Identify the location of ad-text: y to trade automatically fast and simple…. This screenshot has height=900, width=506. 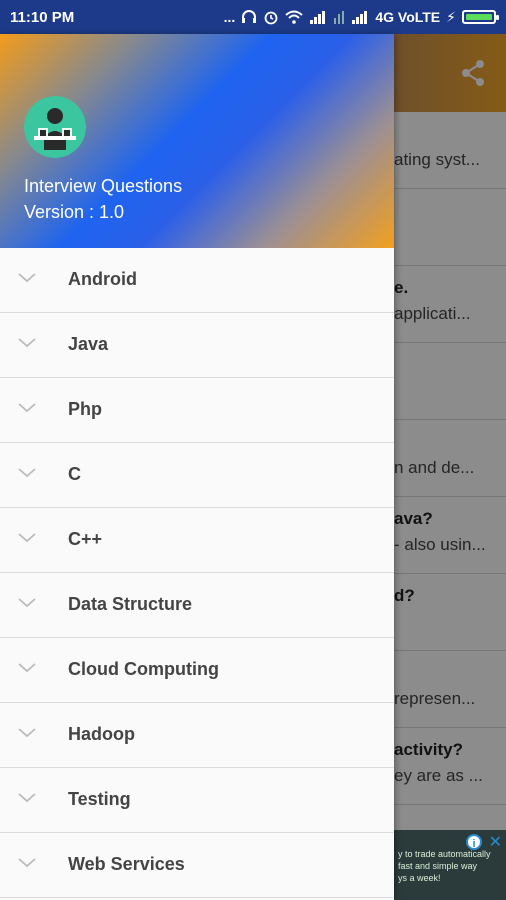
(444, 866).